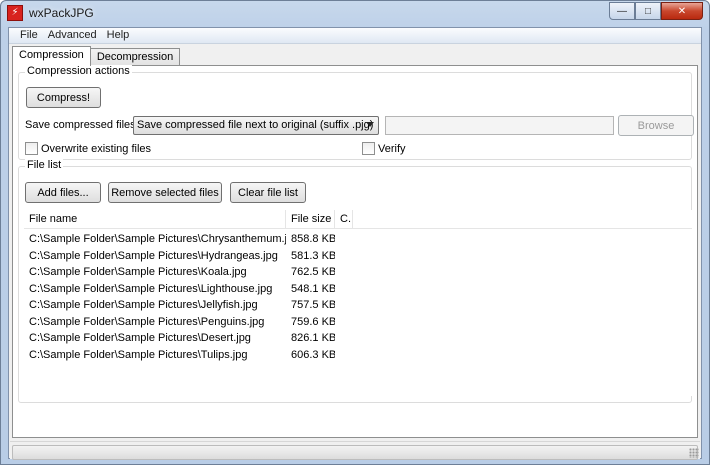  I want to click on tab-compression: Compression, so click(51, 56).